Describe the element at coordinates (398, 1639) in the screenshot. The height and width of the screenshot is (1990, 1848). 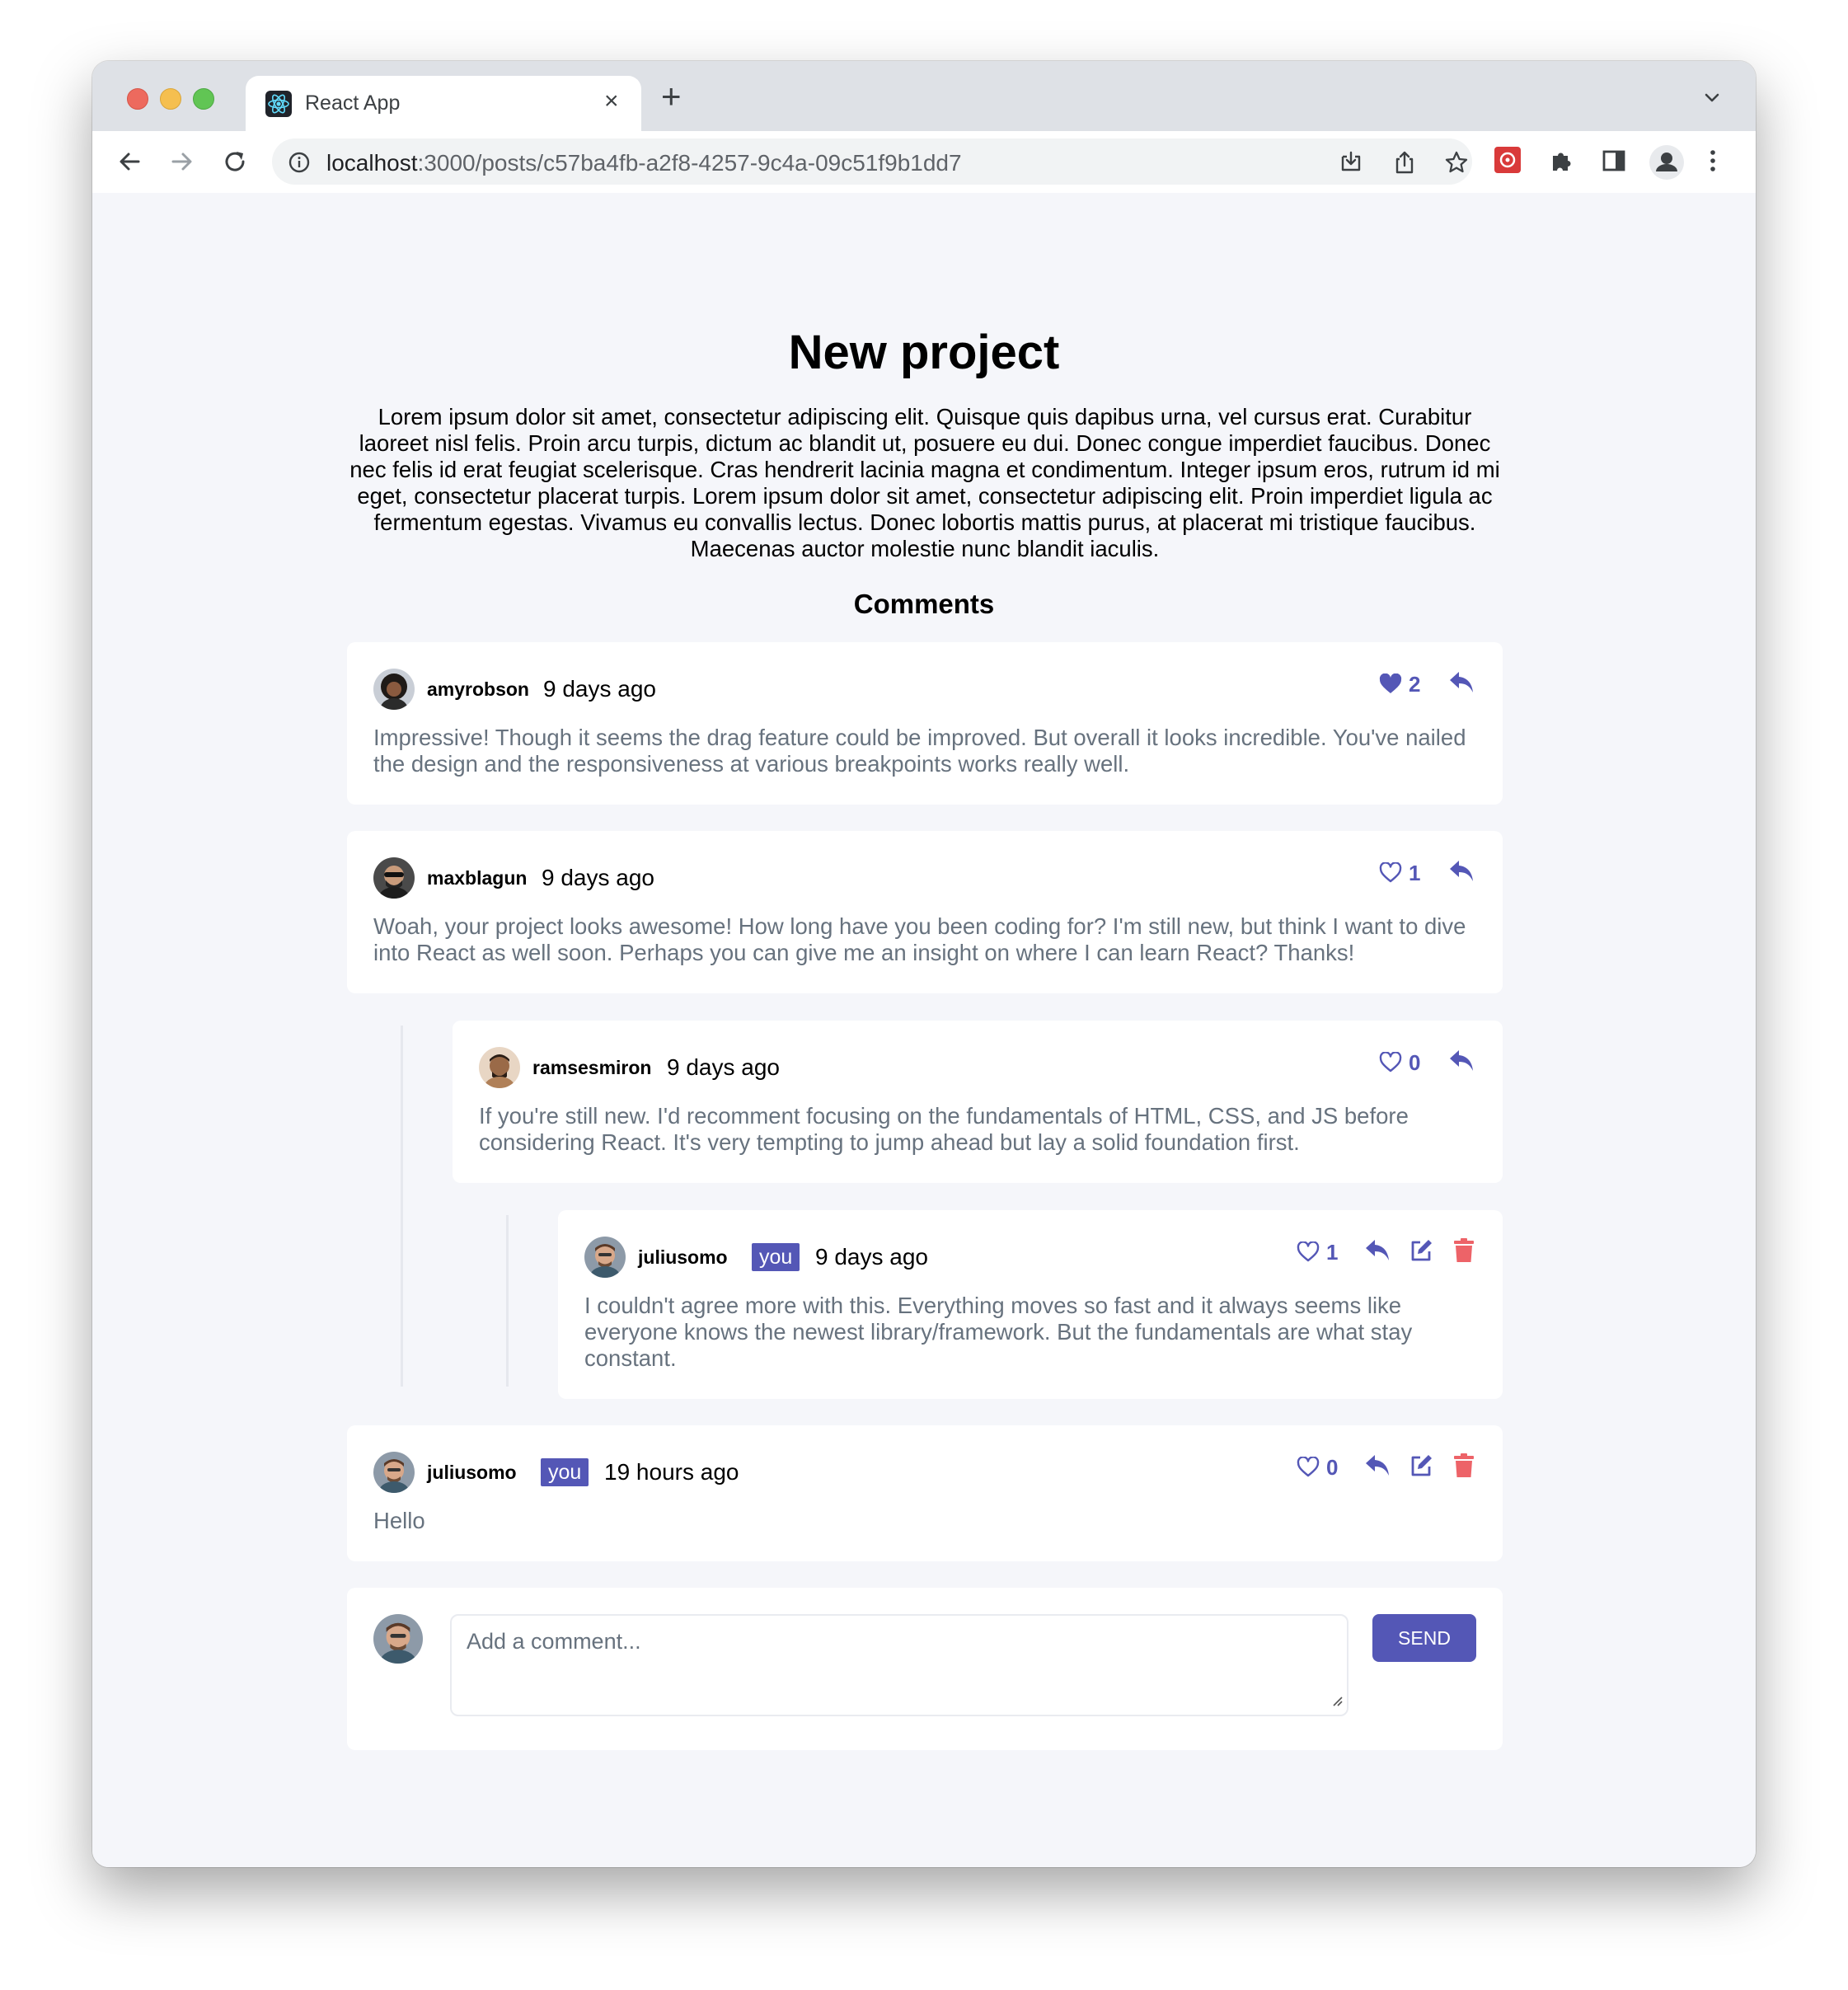
I see `current-user-avatar` at that location.